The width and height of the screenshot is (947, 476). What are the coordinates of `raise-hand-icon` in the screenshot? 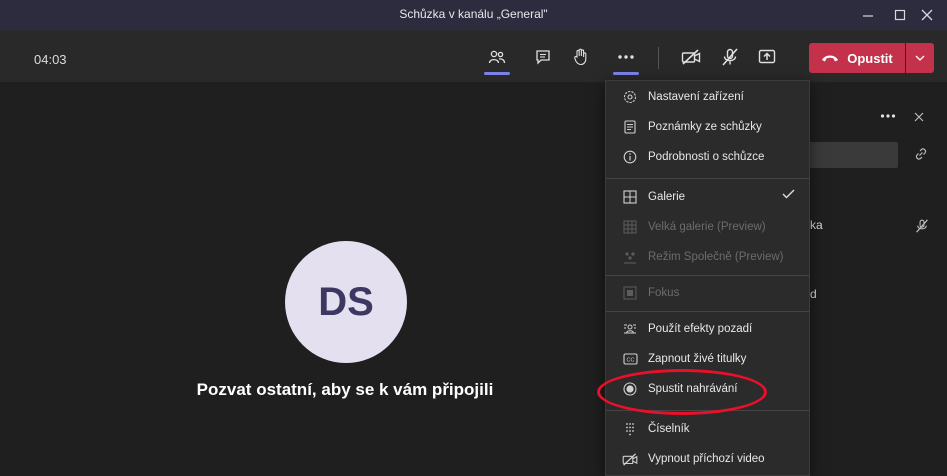 It's located at (580, 57).